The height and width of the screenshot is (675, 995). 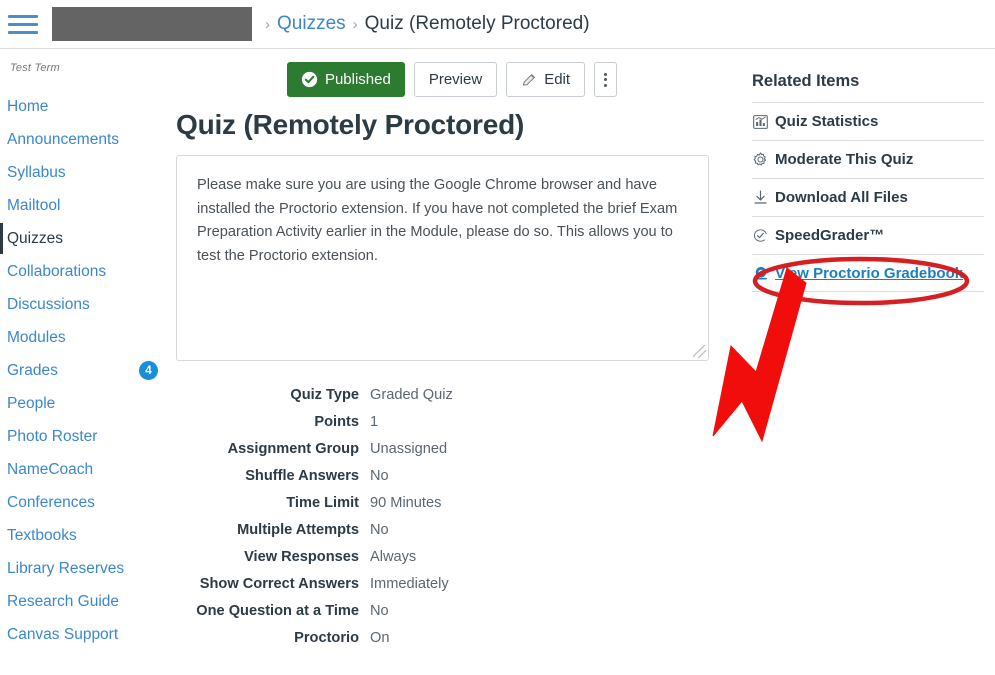 What do you see at coordinates (293, 449) in the screenshot?
I see `detail-label: Assignment Group` at bounding box center [293, 449].